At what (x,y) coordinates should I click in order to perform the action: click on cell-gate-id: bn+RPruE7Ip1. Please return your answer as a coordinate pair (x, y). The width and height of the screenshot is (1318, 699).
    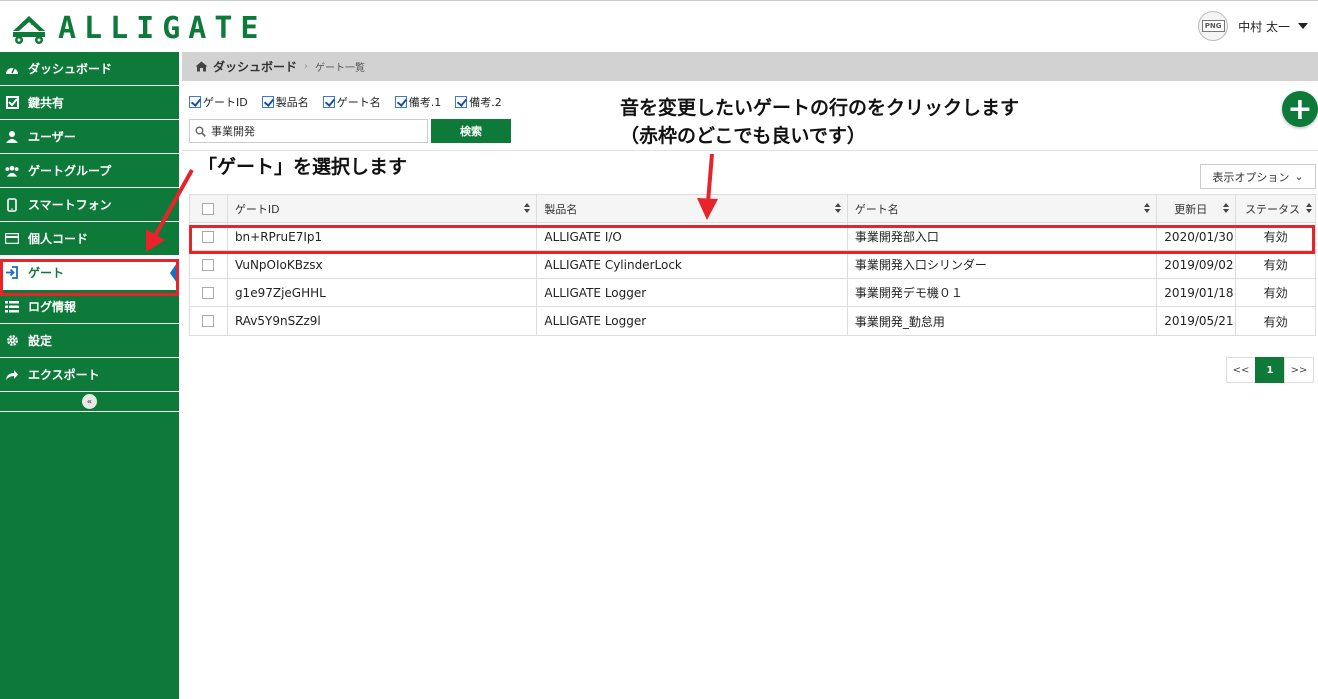
    Looking at the image, I should click on (383, 236).